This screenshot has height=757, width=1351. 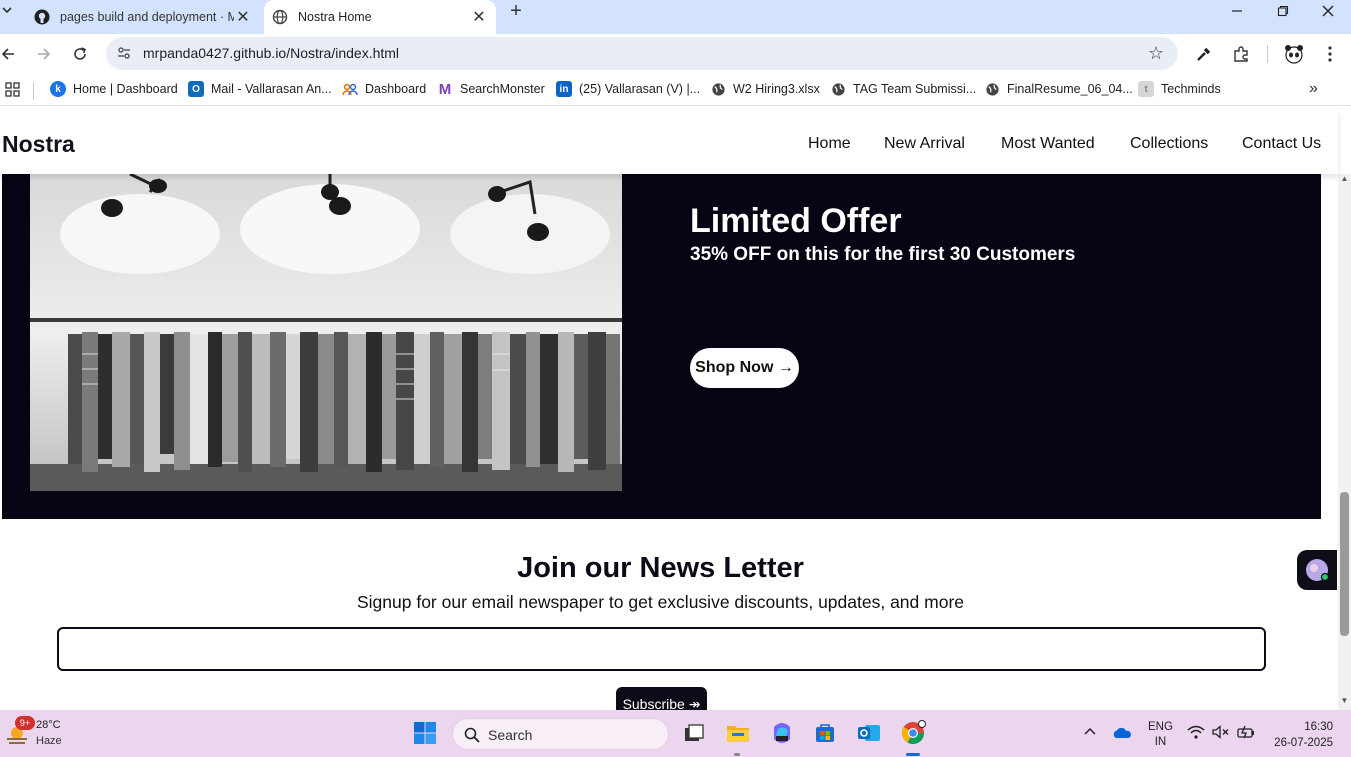 I want to click on back-icon, so click(x=10, y=54).